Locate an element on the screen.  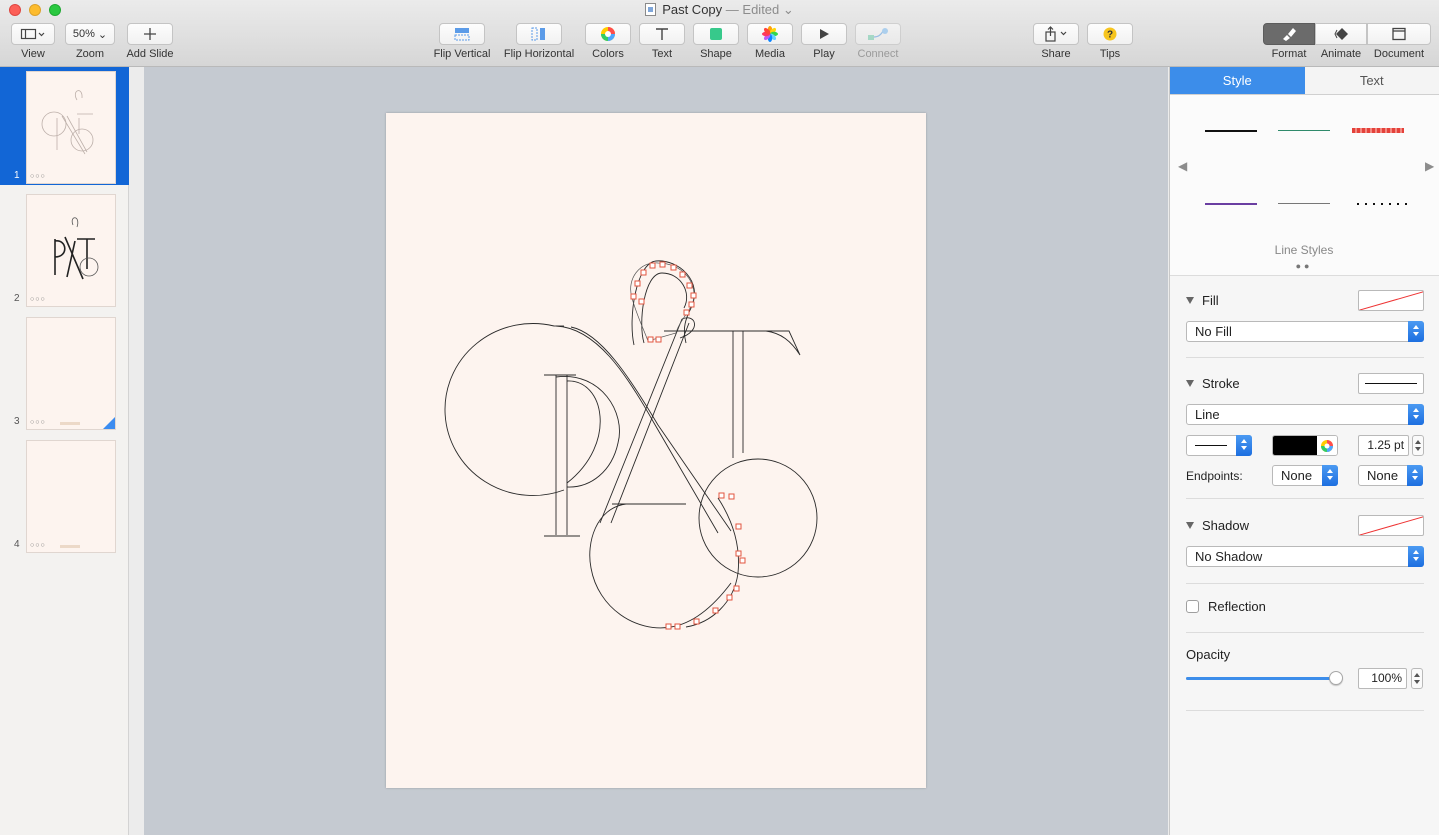
media-tool: Media is located at coordinates (770, 41).